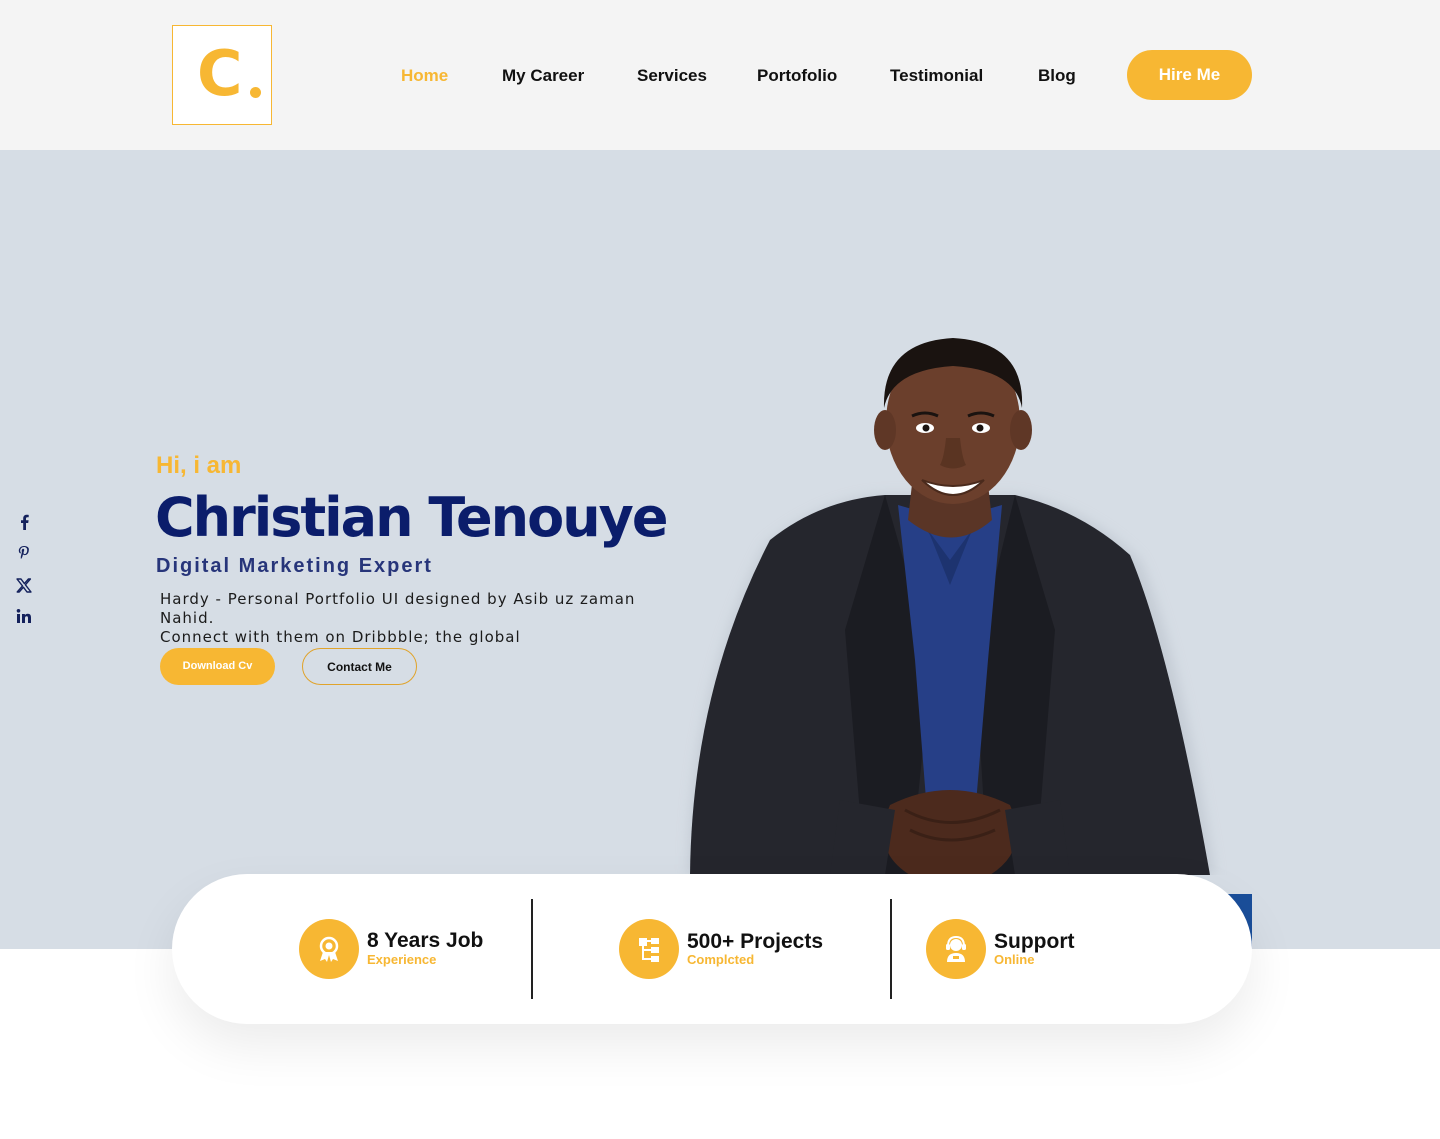  What do you see at coordinates (329, 949) in the screenshot?
I see `award-icon` at bounding box center [329, 949].